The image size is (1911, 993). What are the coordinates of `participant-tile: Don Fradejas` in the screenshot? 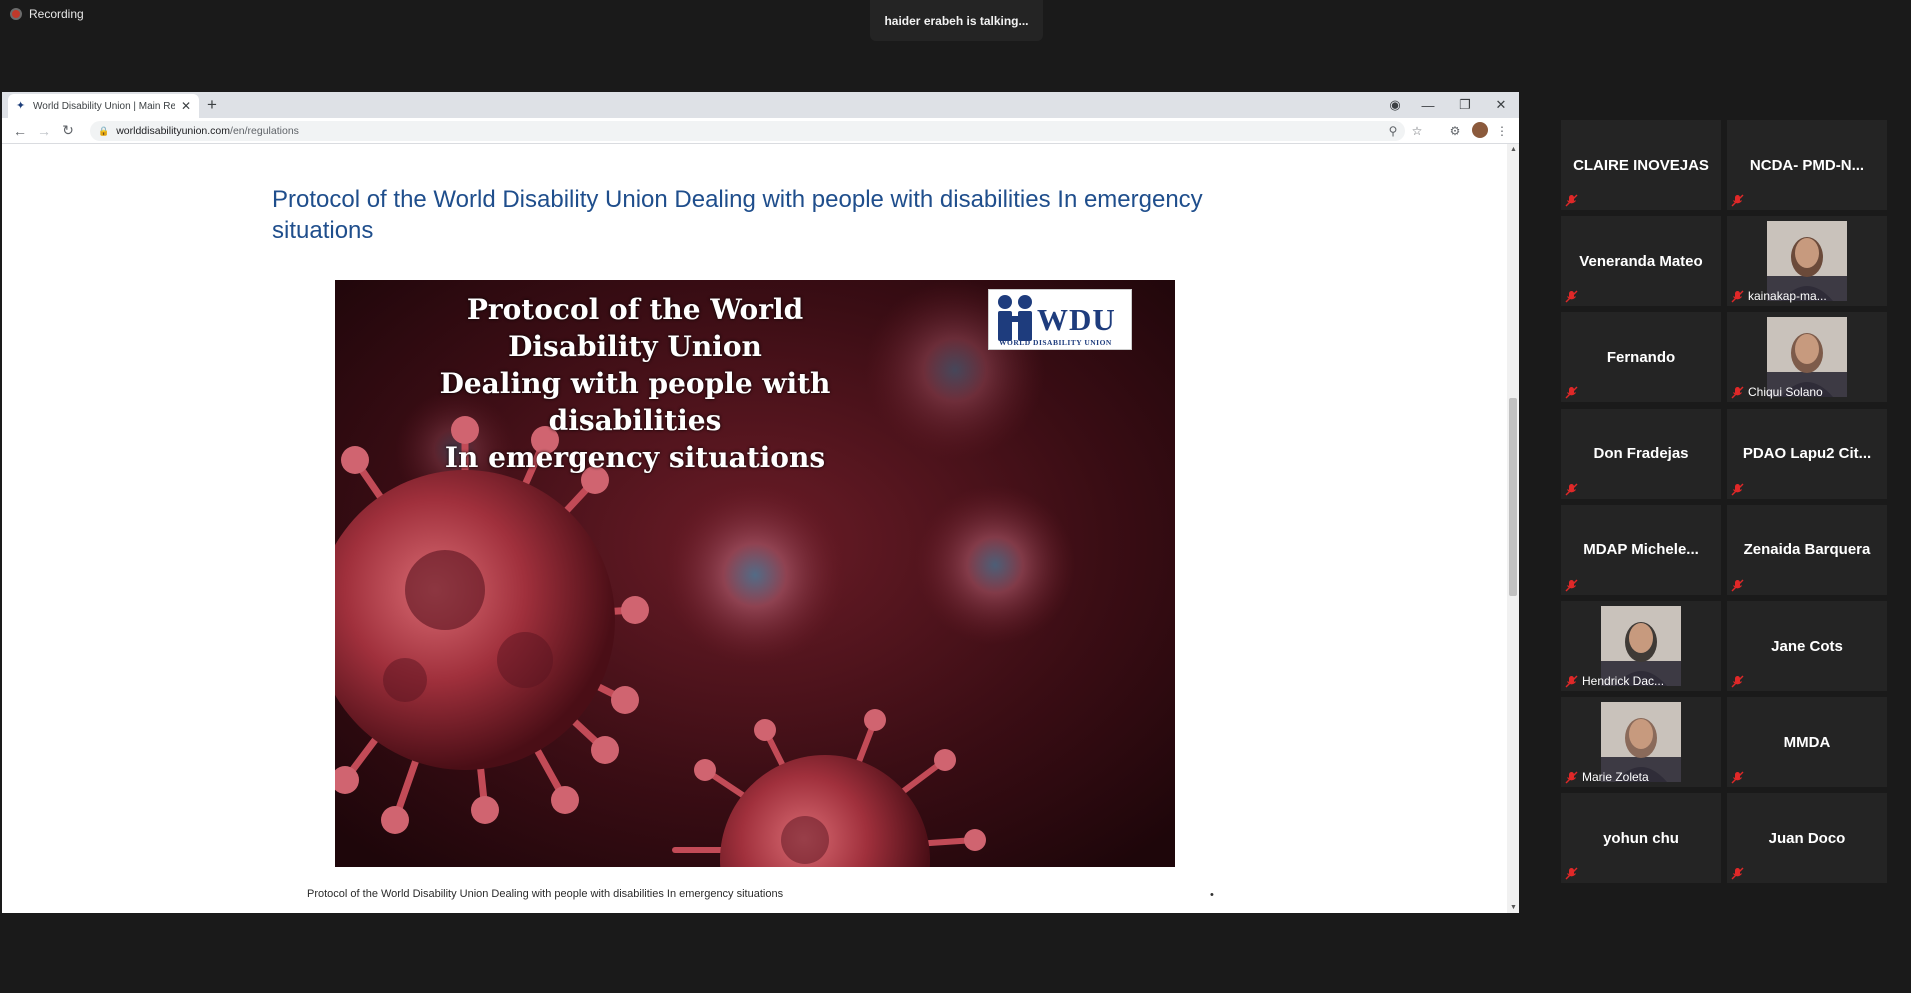 It's located at (1641, 453).